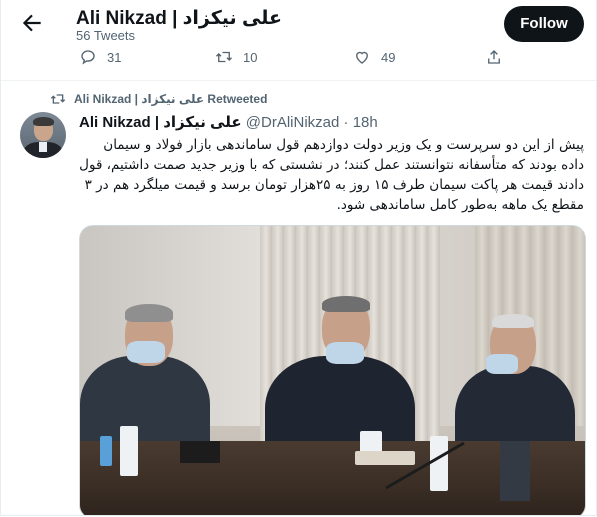 This screenshot has width=597, height=517. What do you see at coordinates (236, 57) in the screenshot?
I see `retweet-button: 10` at bounding box center [236, 57].